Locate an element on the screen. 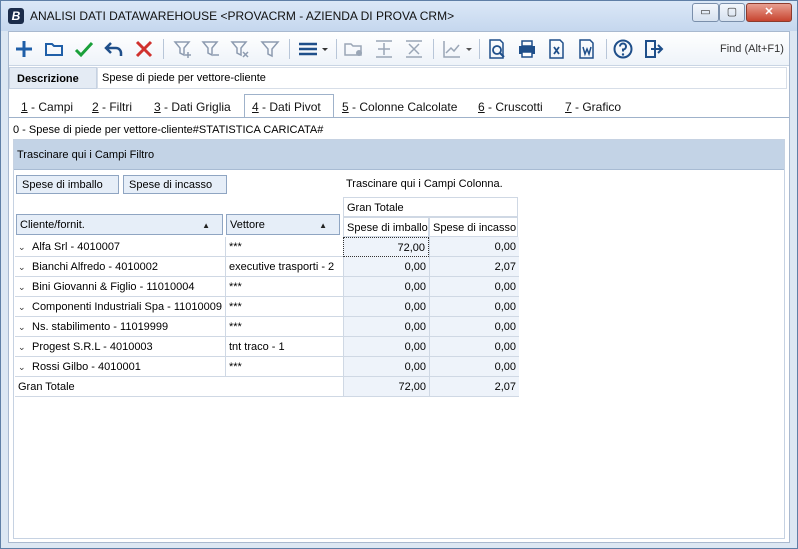 The width and height of the screenshot is (798, 549). app-logo-icon: B is located at coordinates (16, 16).